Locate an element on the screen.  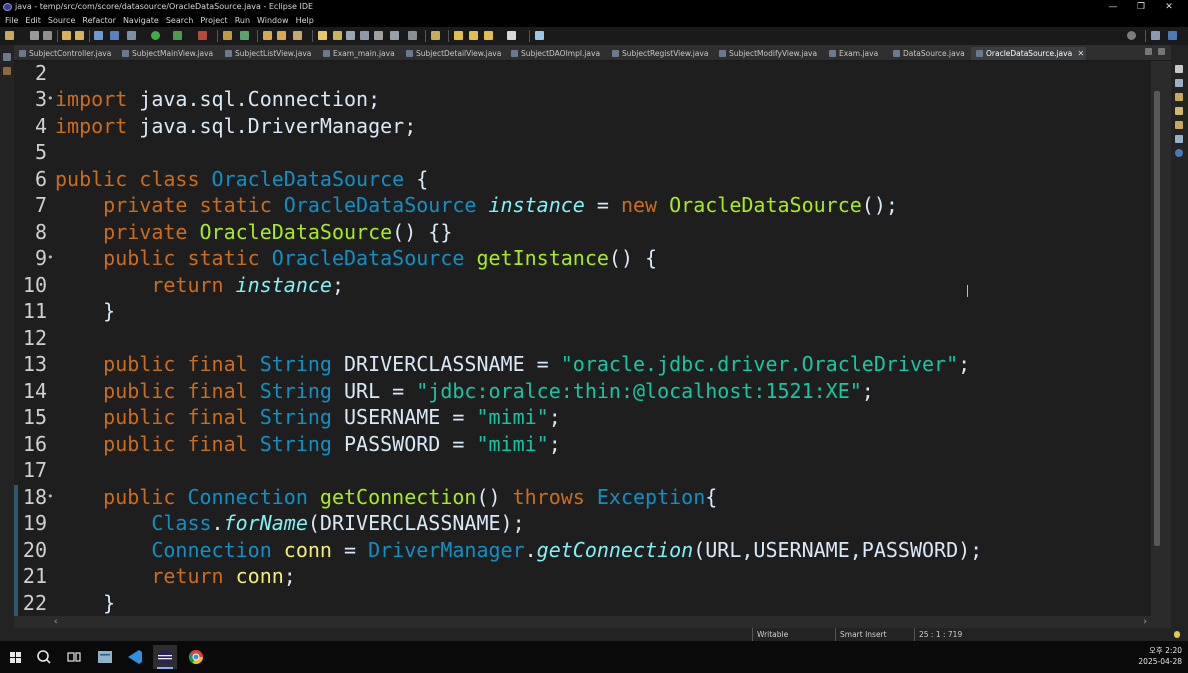
windows-start-icon is located at coordinates (16, 657).